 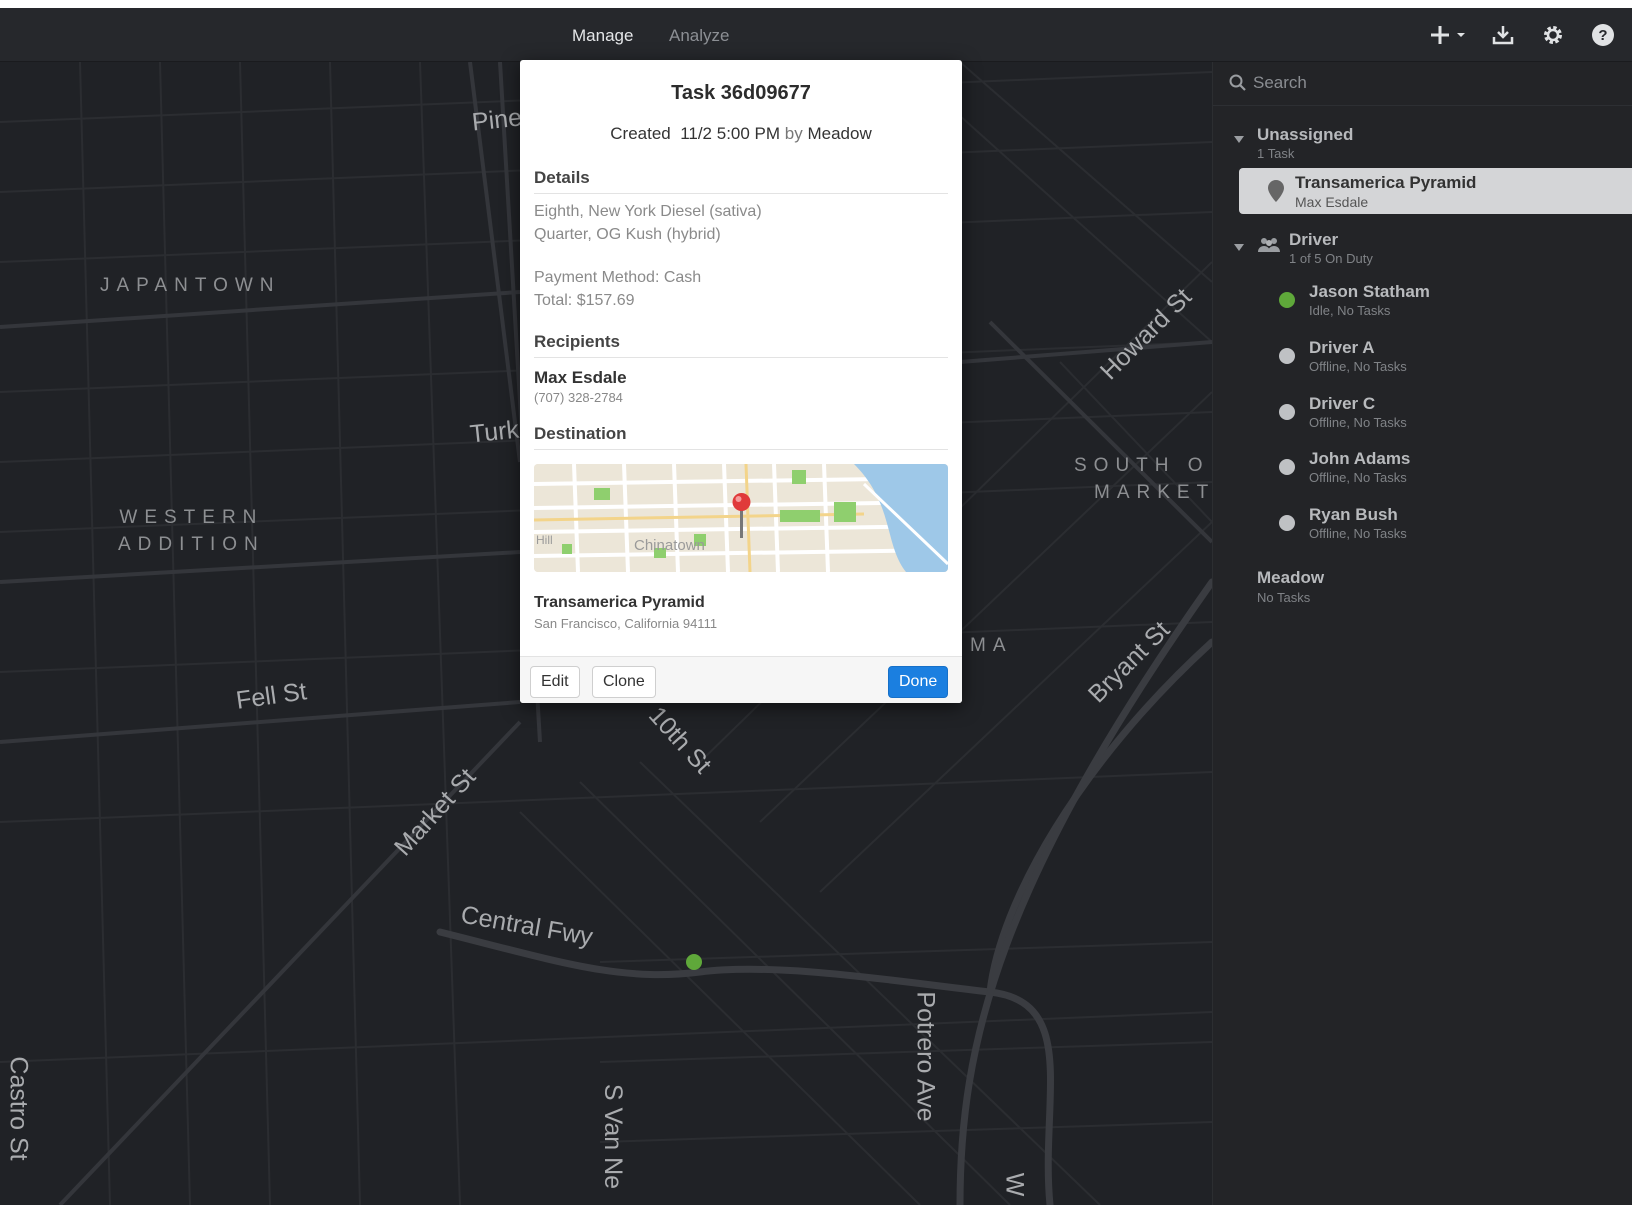 I want to click on driver-item: Jason Statham Idle, No Tasks, so click(x=1422, y=305).